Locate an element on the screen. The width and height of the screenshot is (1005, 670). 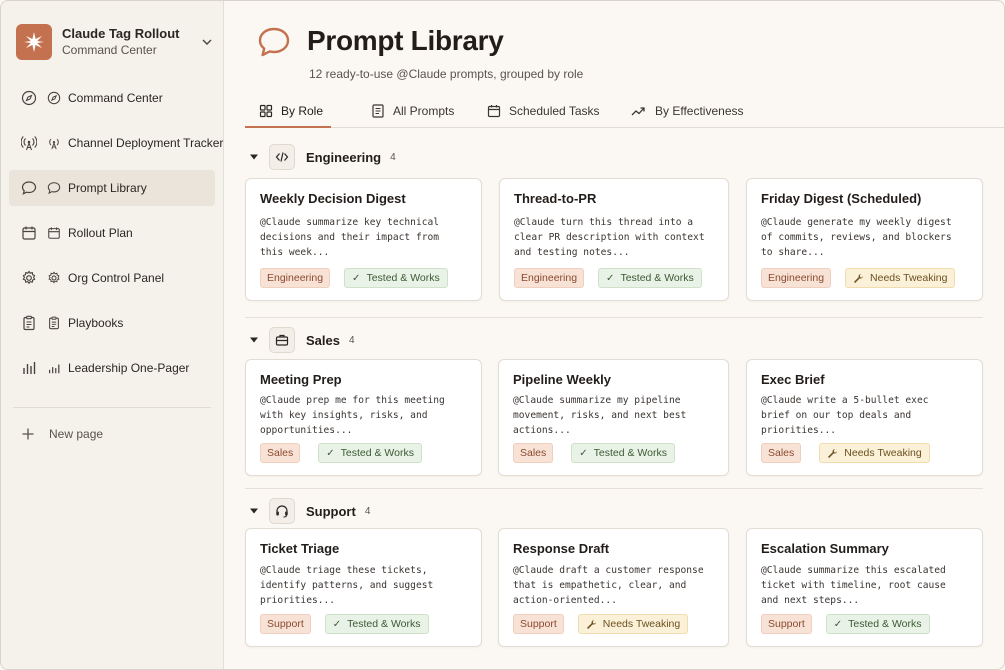
chat-bubble-icon is located at coordinates (274, 42).